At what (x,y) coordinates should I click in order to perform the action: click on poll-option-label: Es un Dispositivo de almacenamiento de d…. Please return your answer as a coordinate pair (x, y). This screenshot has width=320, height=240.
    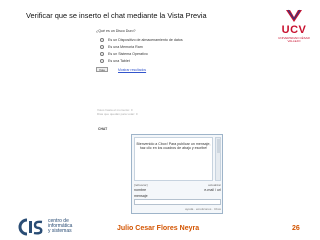
    Looking at the image, I should click on (145, 39).